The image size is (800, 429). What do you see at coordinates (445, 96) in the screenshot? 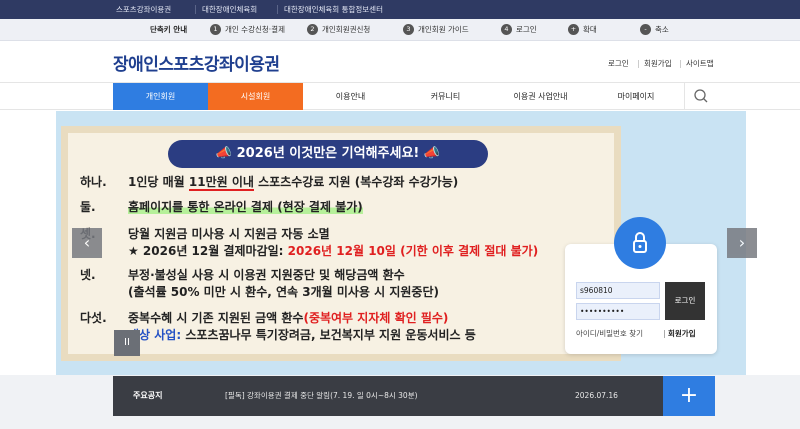
I see `nav-community: 커뮤니티` at bounding box center [445, 96].